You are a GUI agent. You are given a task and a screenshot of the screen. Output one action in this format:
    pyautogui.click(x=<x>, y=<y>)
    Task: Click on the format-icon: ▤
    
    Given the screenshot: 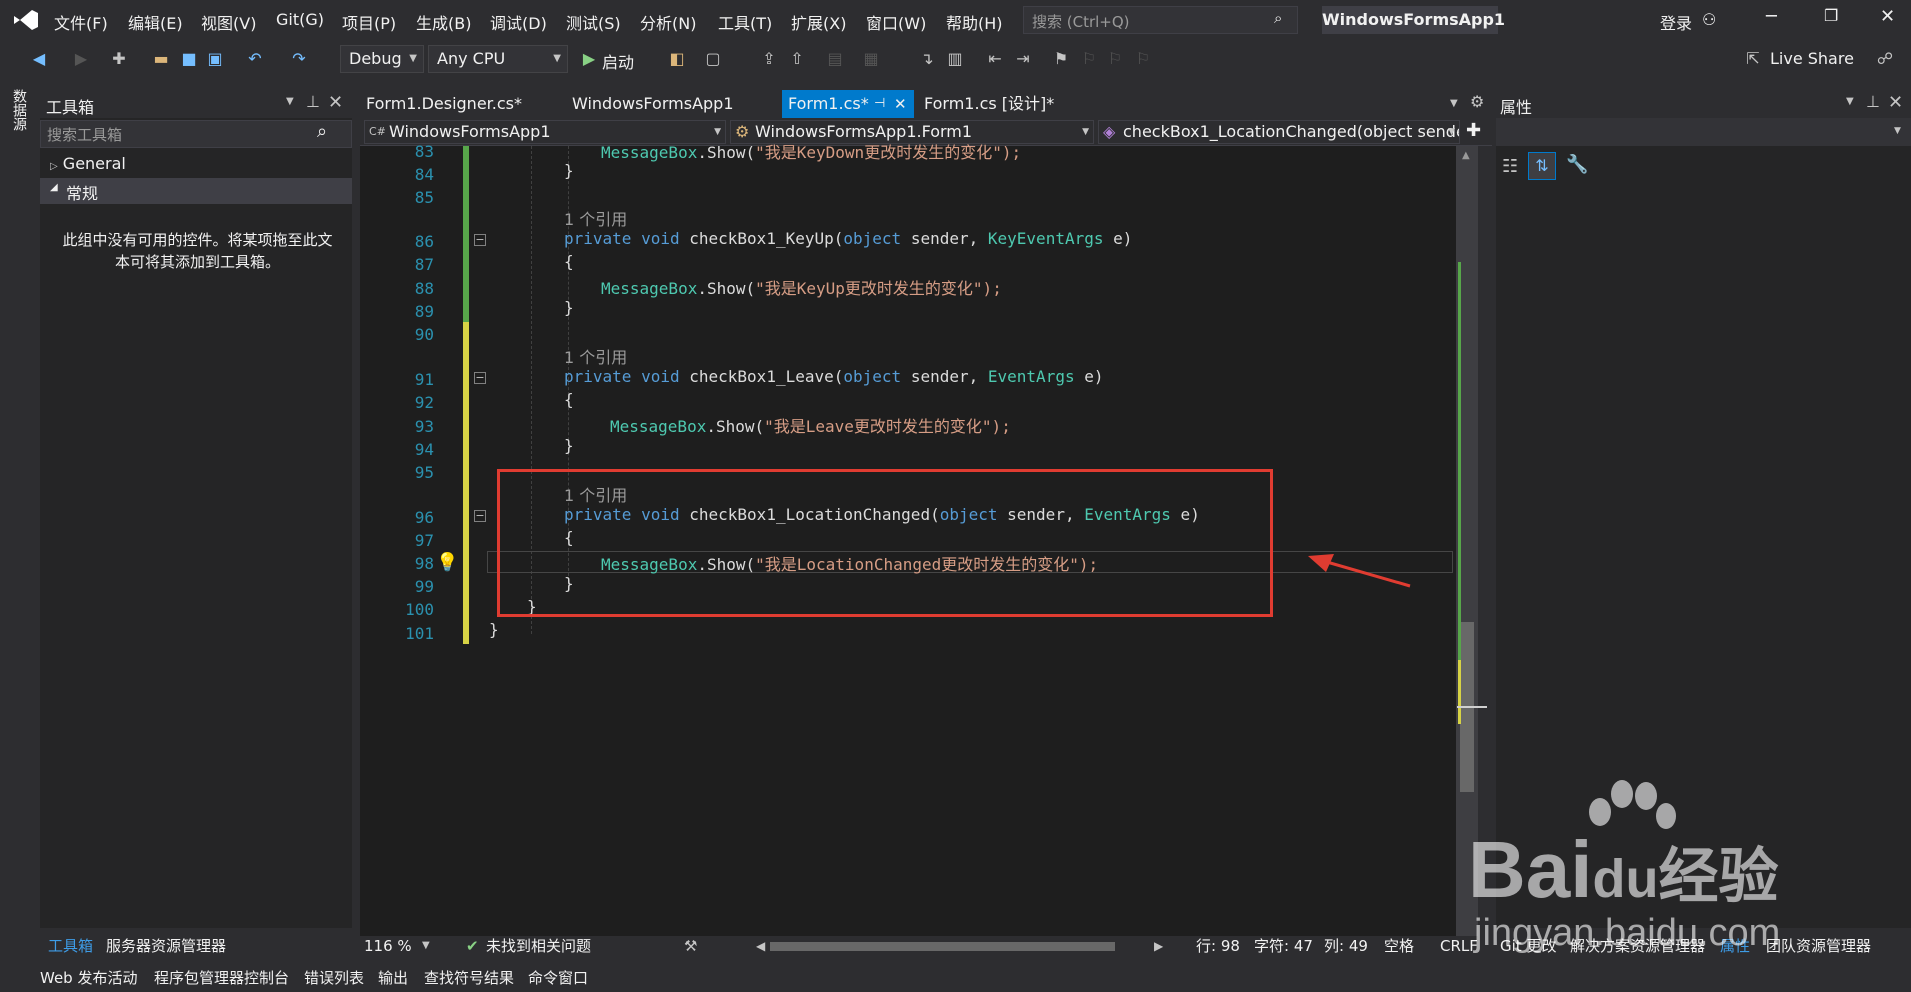 What is the action you would take?
    pyautogui.click(x=835, y=59)
    